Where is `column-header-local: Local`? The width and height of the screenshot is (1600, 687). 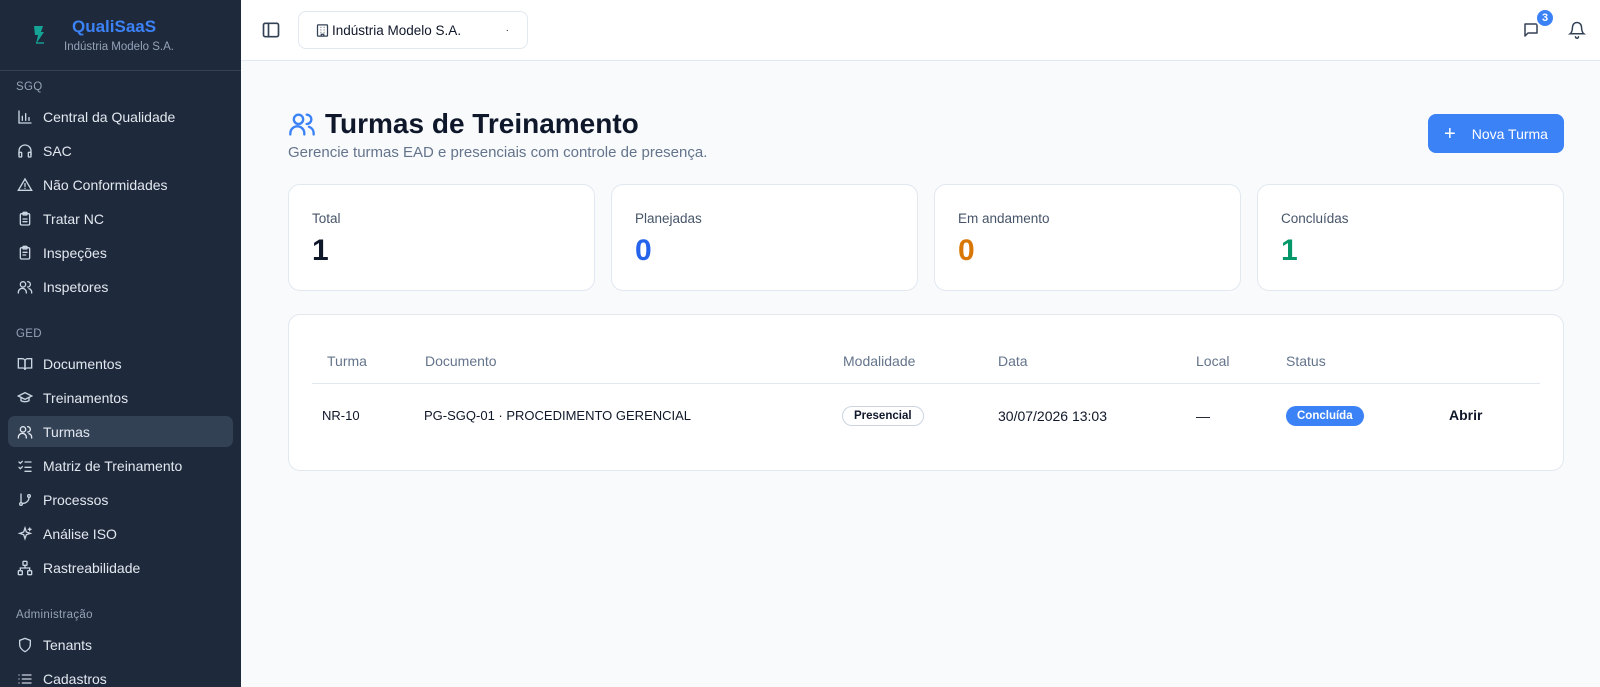 column-header-local: Local is located at coordinates (1213, 361).